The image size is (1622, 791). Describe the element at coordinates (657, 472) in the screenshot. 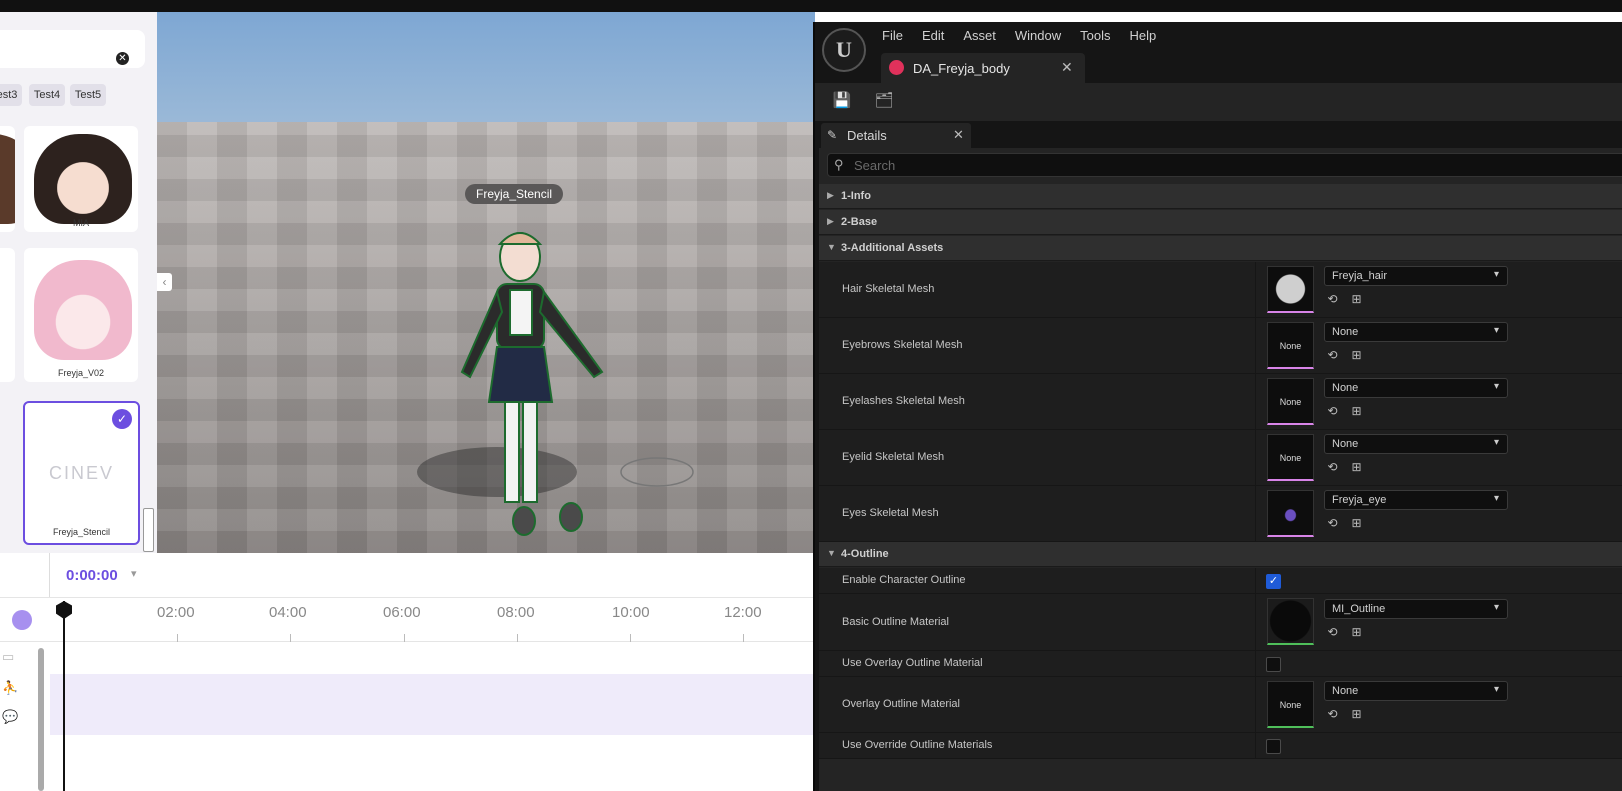

I see `floor-marker` at that location.